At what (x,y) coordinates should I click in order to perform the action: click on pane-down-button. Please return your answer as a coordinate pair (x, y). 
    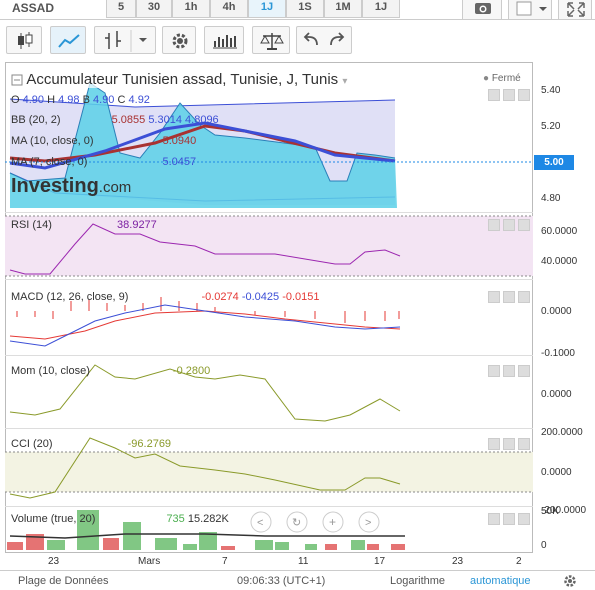
    Looking at the image, I should click on (509, 95).